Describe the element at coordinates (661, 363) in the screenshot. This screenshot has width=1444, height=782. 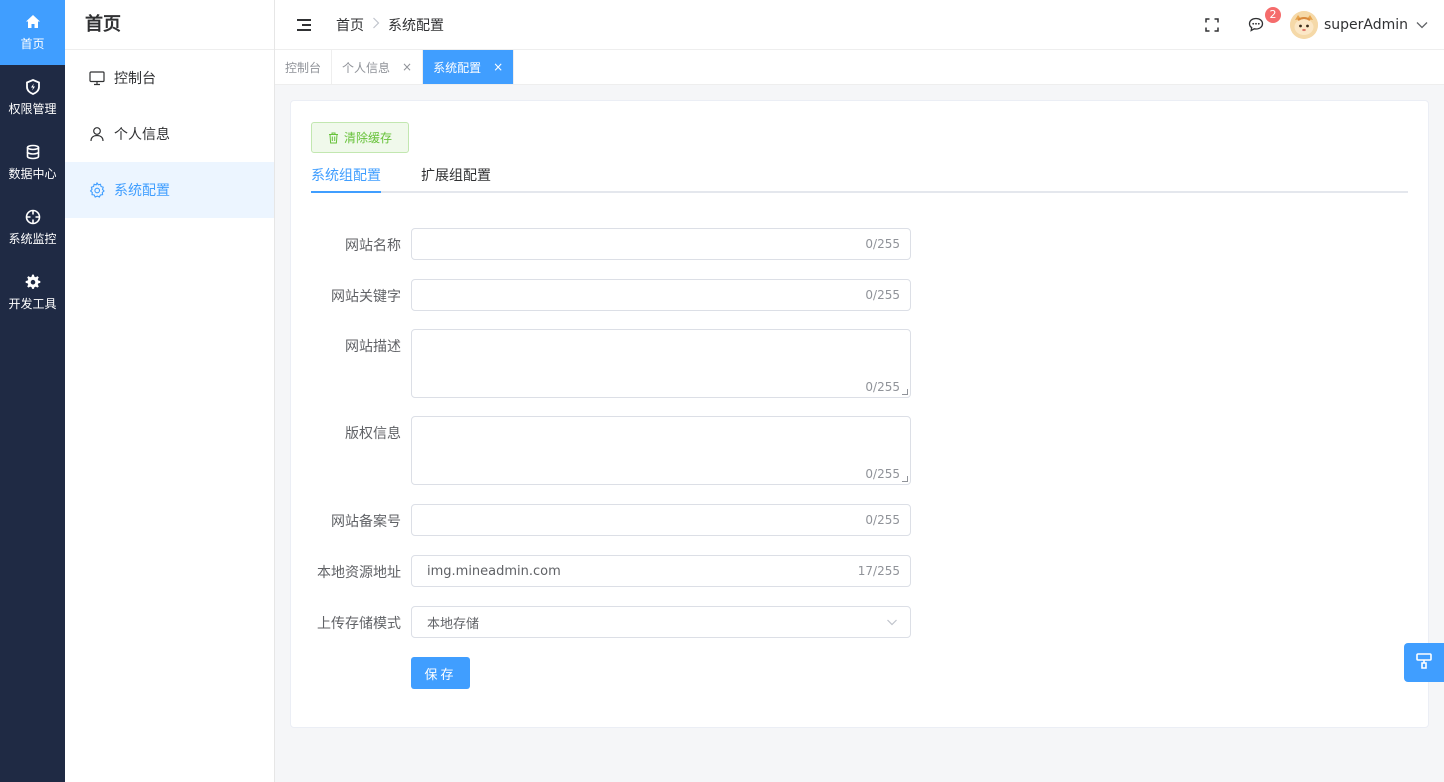
I see `site-desc-textarea: 0/255` at that location.